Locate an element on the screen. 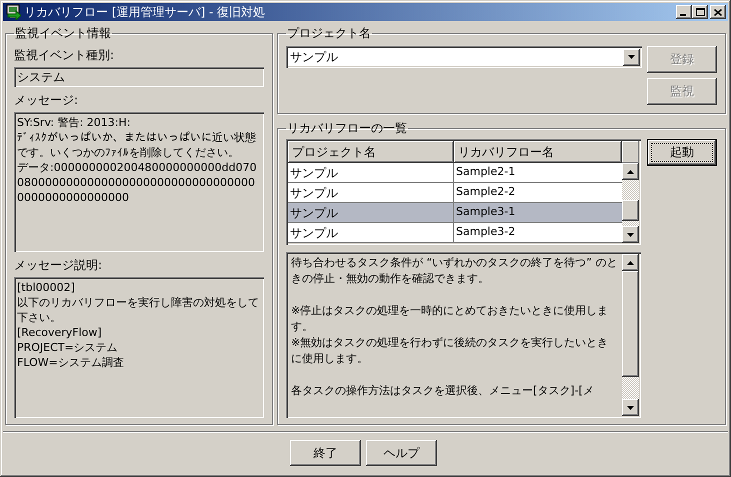  maximize-icon is located at coordinates (700, 12).